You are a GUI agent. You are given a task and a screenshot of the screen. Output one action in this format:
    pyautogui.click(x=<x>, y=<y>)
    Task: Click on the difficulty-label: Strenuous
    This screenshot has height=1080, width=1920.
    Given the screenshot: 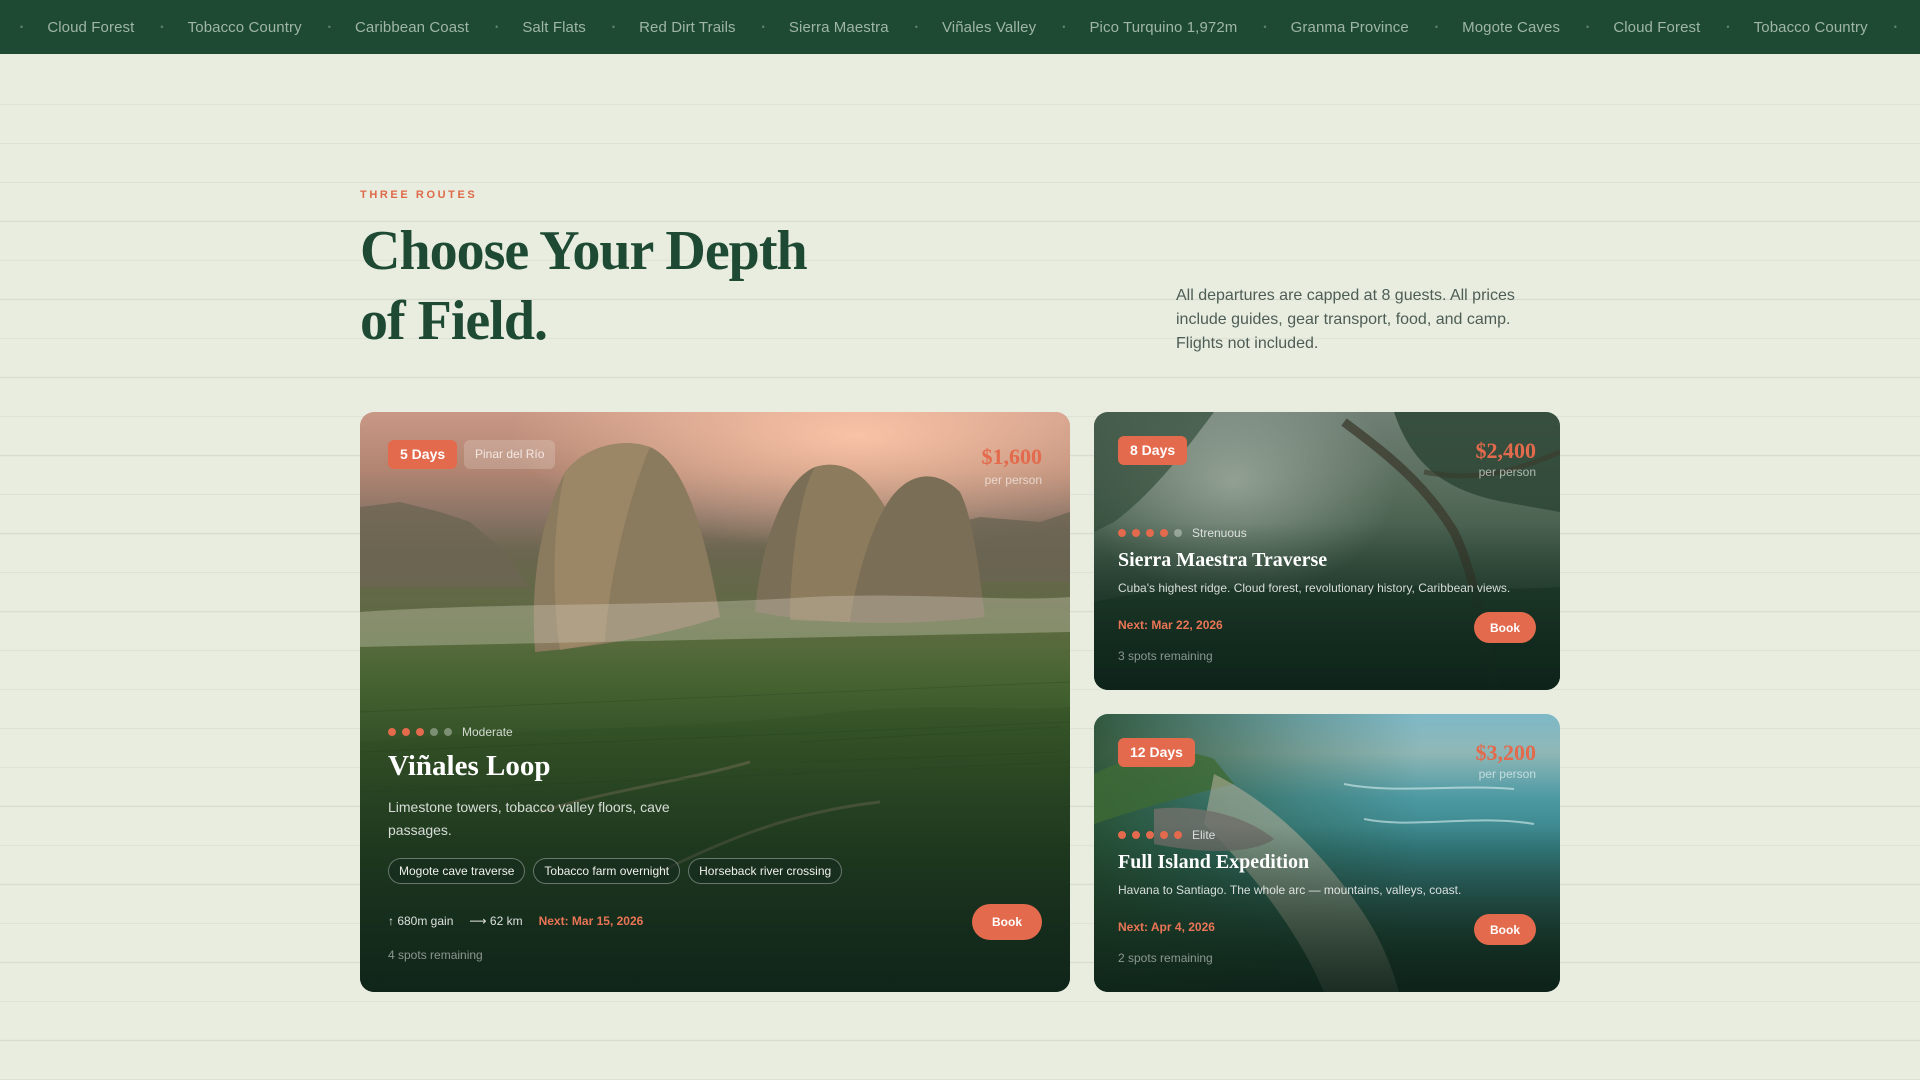 What is the action you would take?
    pyautogui.click(x=1219, y=533)
    